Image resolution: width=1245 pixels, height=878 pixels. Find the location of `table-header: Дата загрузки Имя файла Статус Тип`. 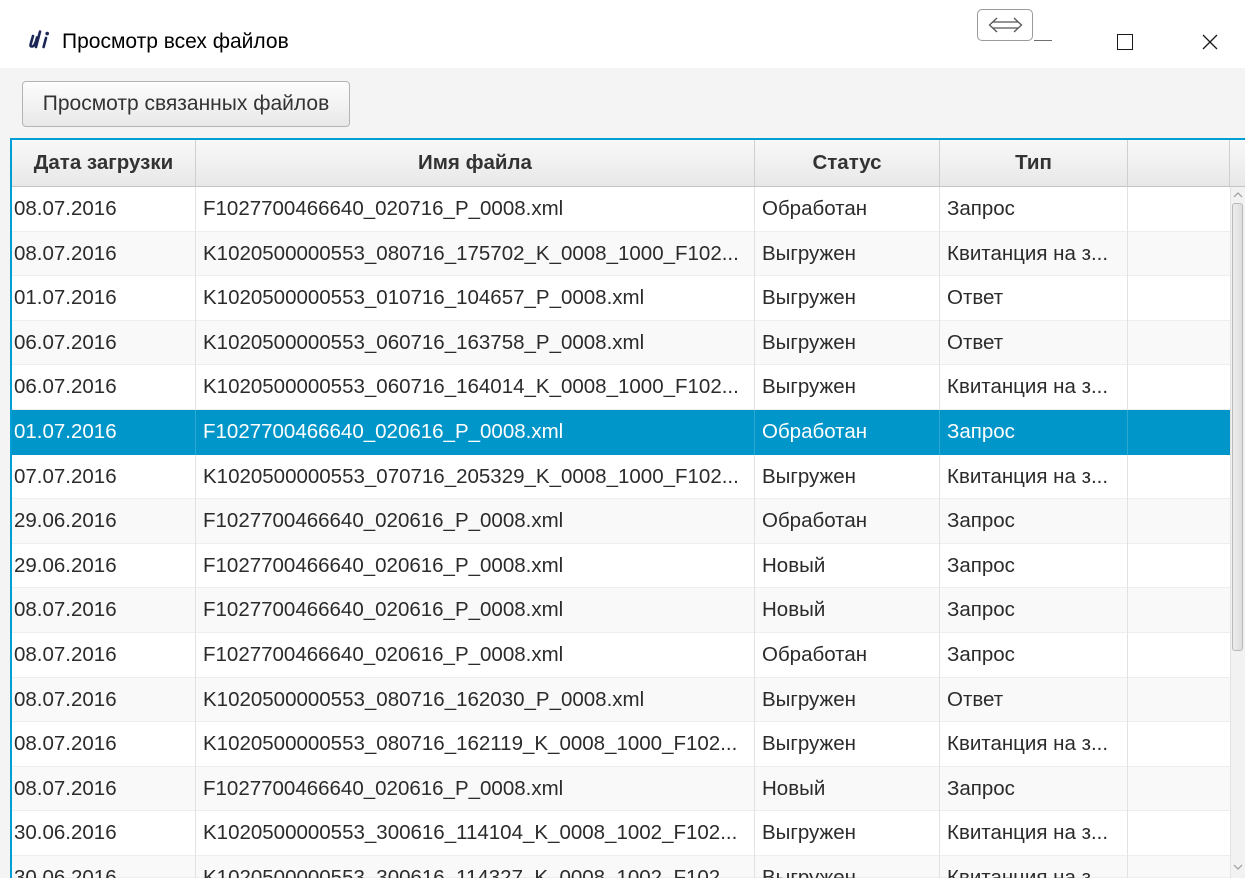

table-header: Дата загрузки Имя файла Статус Тип is located at coordinates (628, 163).